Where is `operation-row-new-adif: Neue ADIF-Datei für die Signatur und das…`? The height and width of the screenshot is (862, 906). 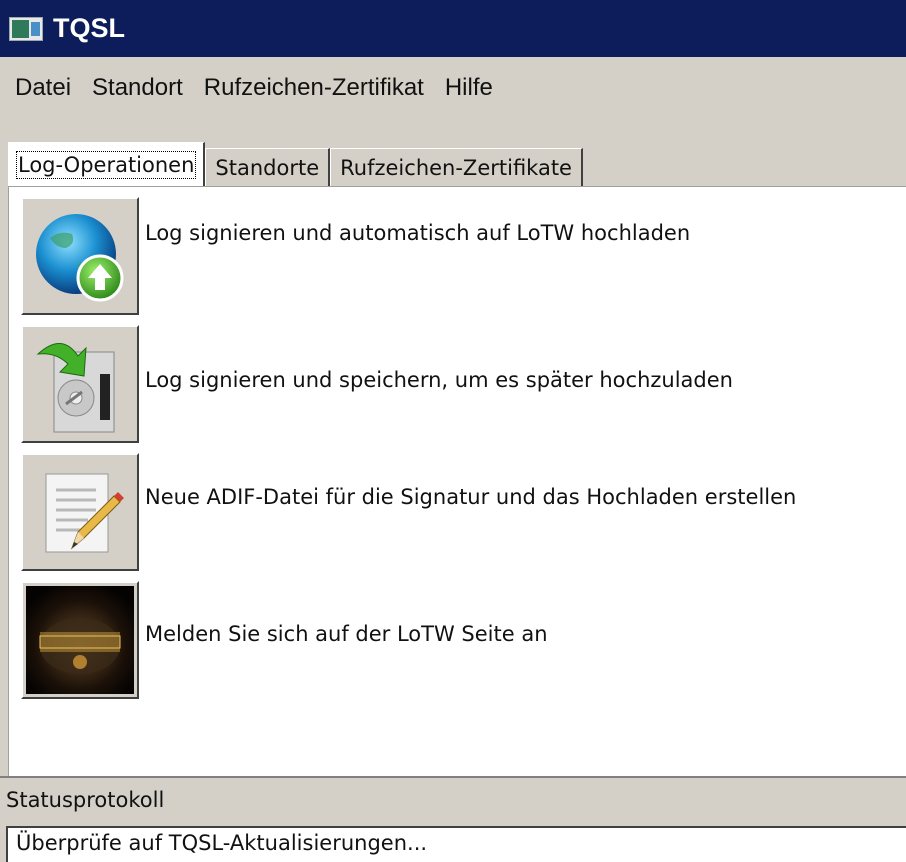 operation-row-new-adif: Neue ADIF-Datei für die Signatur und das… is located at coordinates (408, 512).